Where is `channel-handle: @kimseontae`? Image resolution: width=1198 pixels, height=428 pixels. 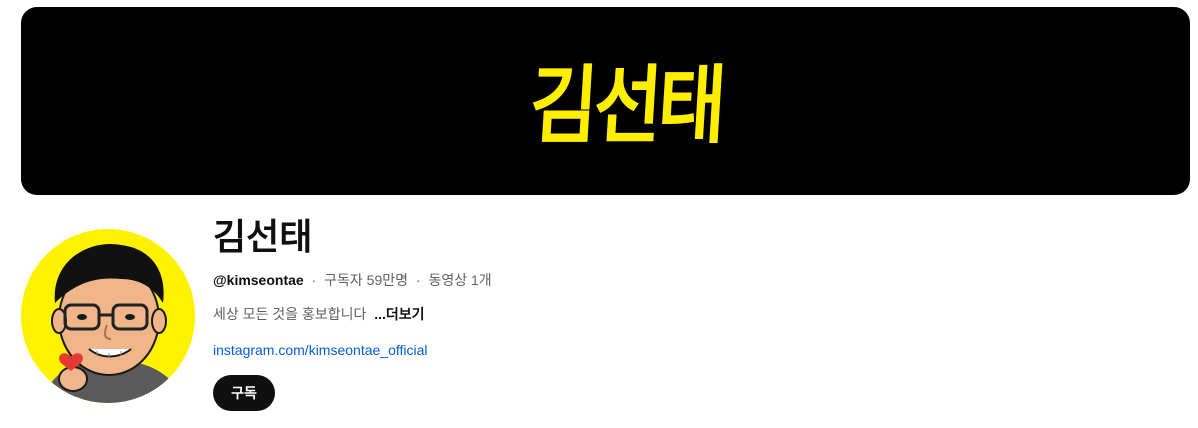
channel-handle: @kimseontae is located at coordinates (258, 280).